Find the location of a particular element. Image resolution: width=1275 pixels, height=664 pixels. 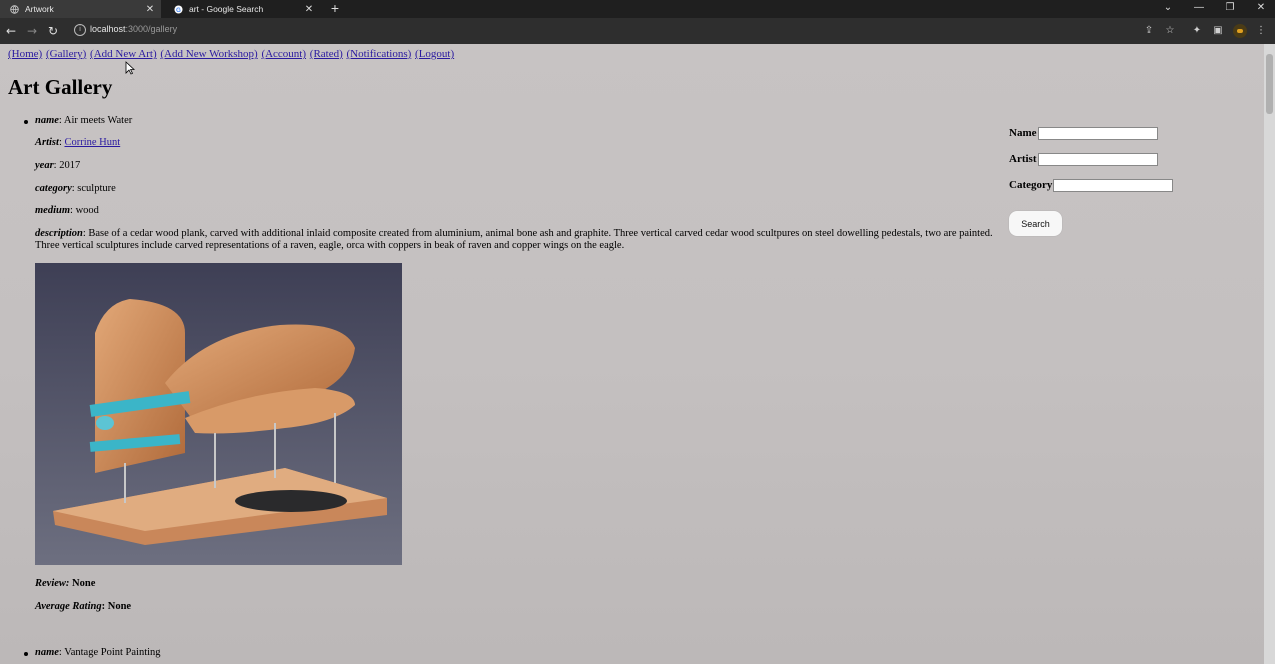

search-name-input is located at coordinates (1098, 133).